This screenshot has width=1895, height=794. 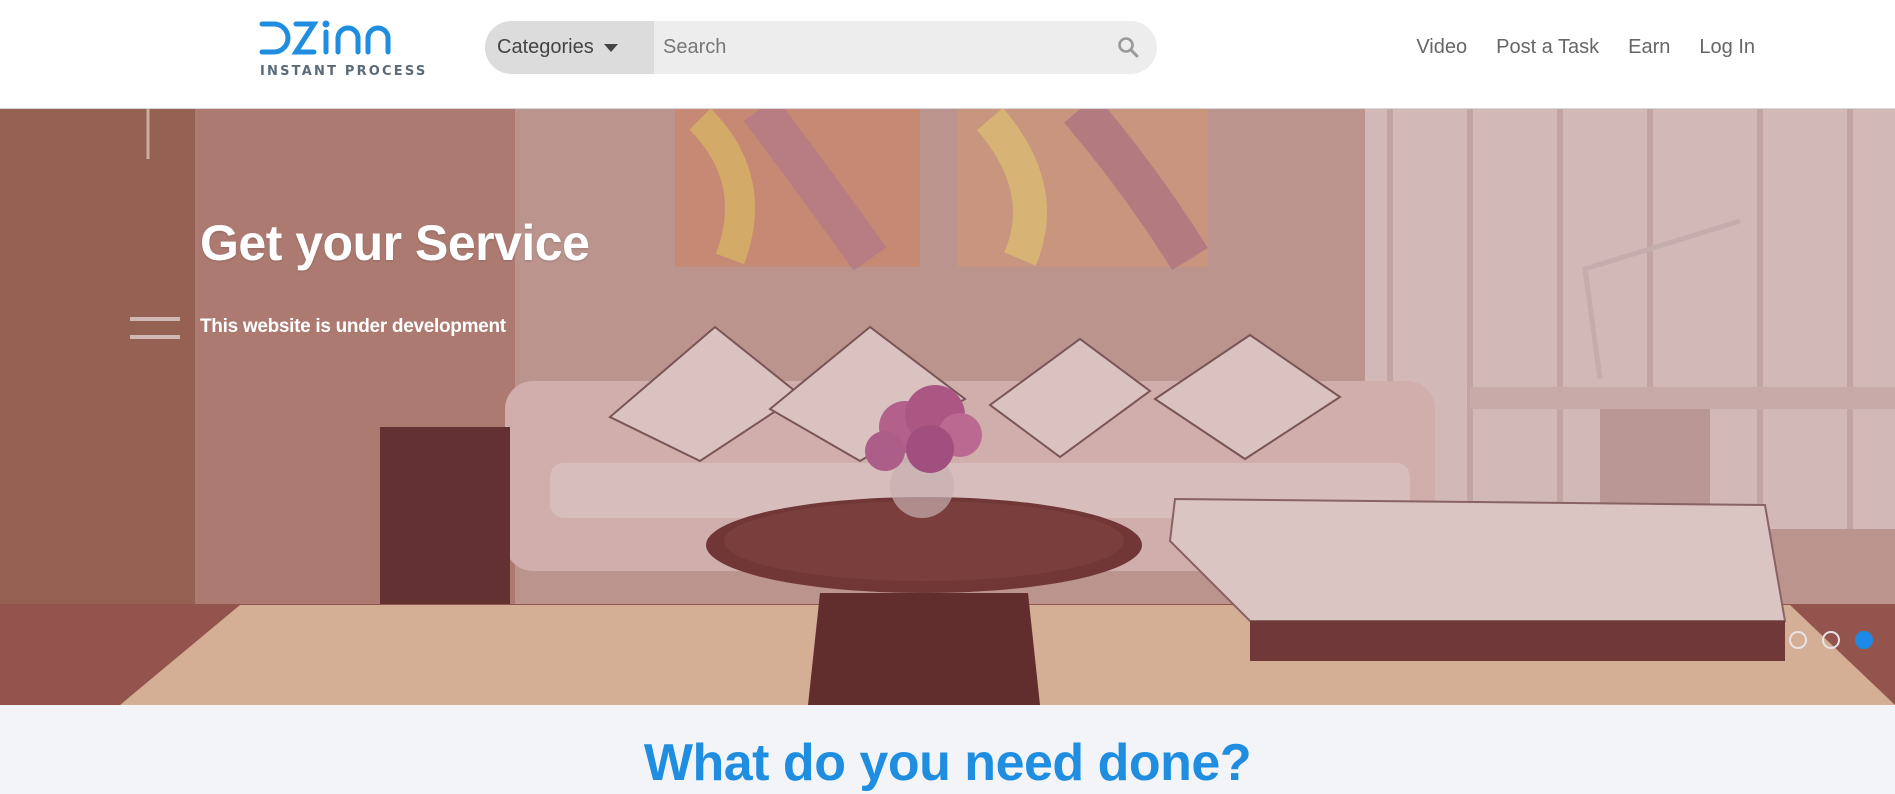 I want to click on hero-subtitle: This website is under development, so click(x=353, y=326).